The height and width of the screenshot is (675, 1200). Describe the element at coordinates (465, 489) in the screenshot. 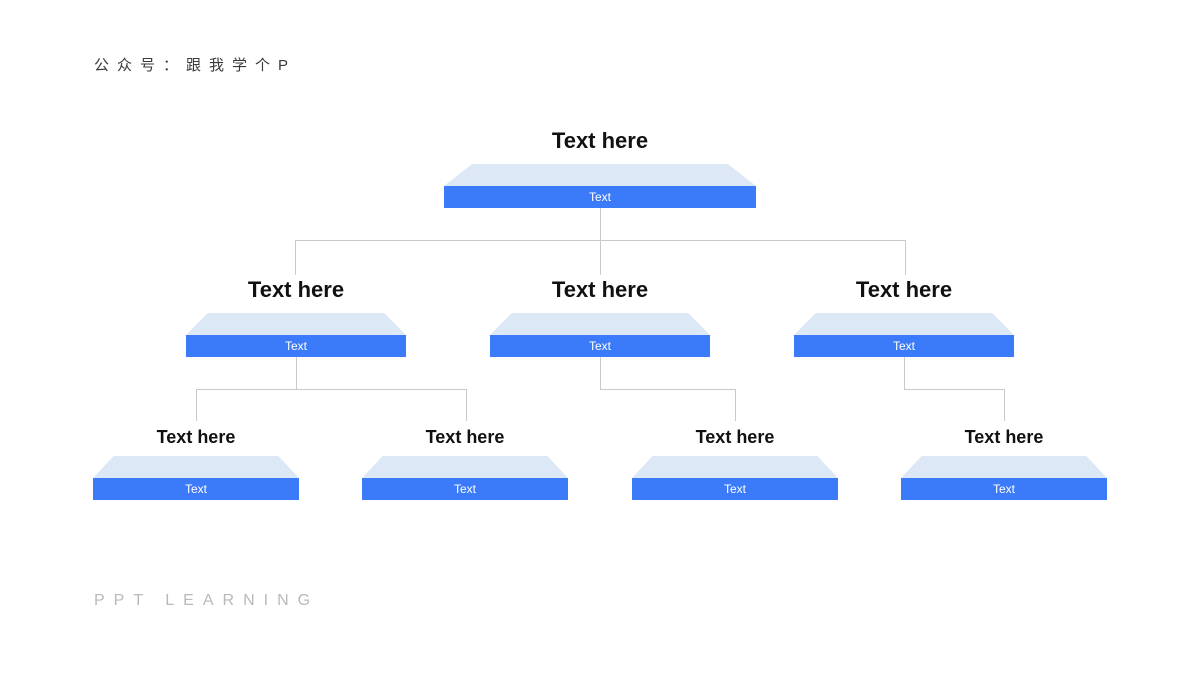

I see `org-node-bar-label-l3-2: Text` at that location.